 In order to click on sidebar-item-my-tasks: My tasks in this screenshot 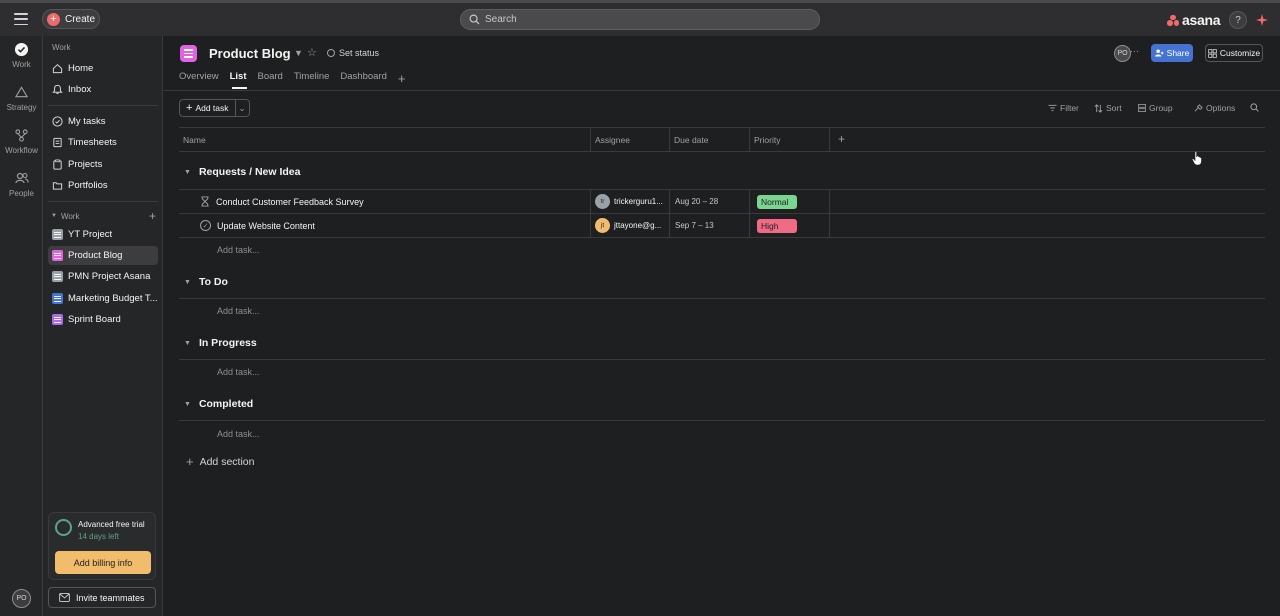, I will do `click(103, 121)`.